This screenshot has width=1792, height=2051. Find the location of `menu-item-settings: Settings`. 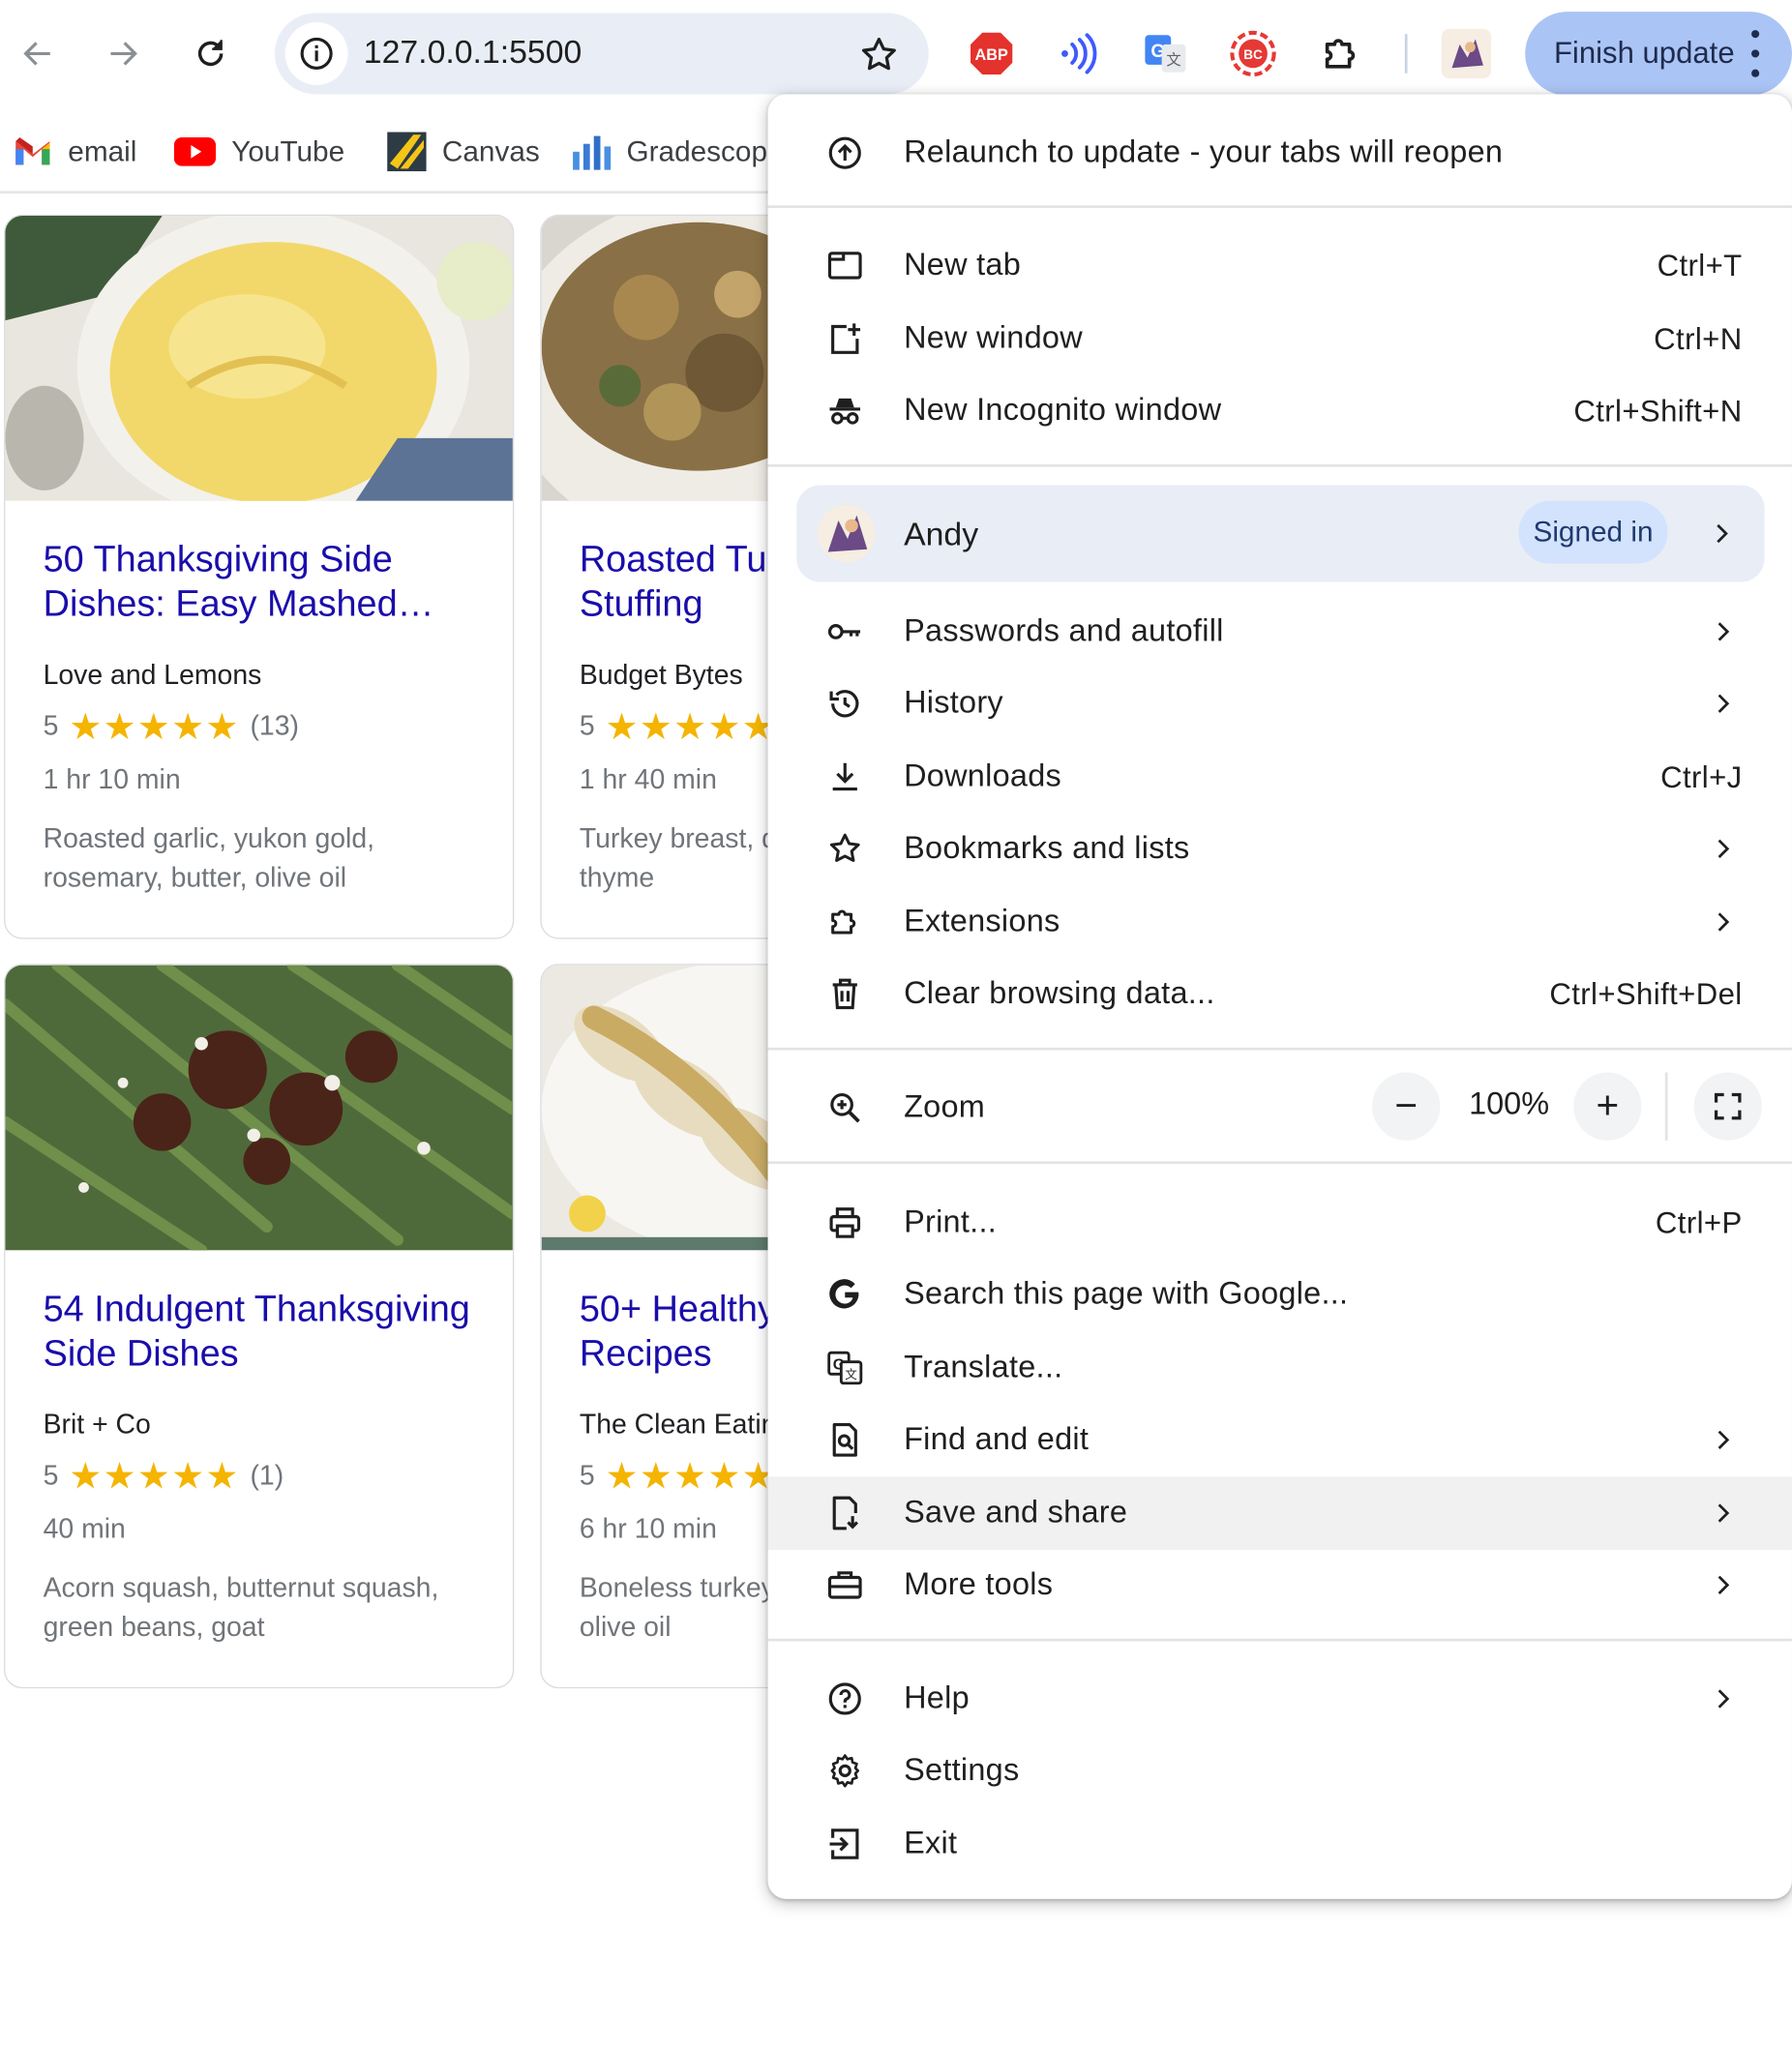

menu-item-settings: Settings is located at coordinates (1280, 1770).